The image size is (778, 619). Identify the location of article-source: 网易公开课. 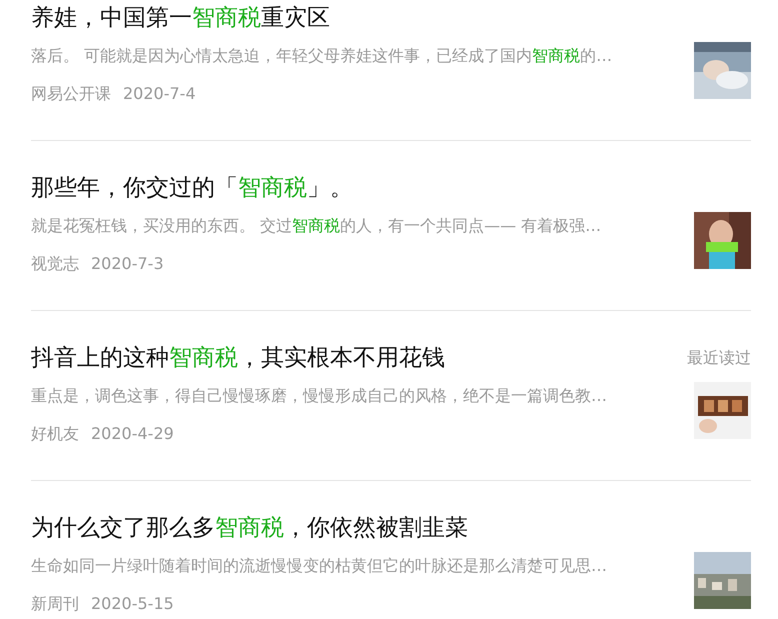
(71, 94).